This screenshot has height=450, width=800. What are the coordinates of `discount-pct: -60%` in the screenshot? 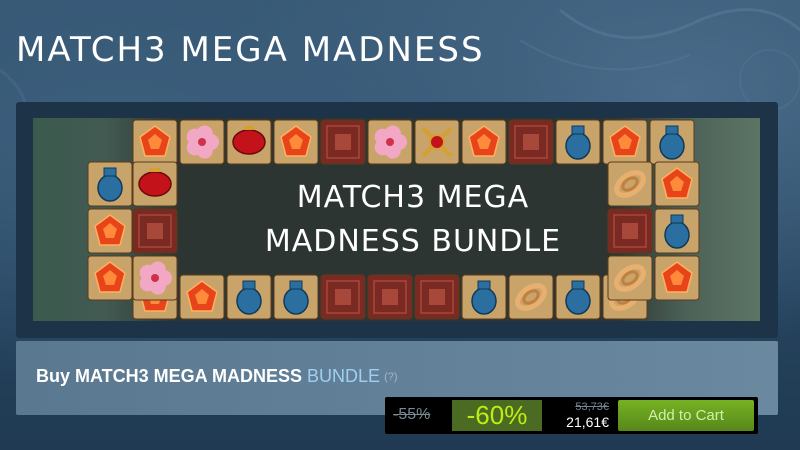 It's located at (497, 415).